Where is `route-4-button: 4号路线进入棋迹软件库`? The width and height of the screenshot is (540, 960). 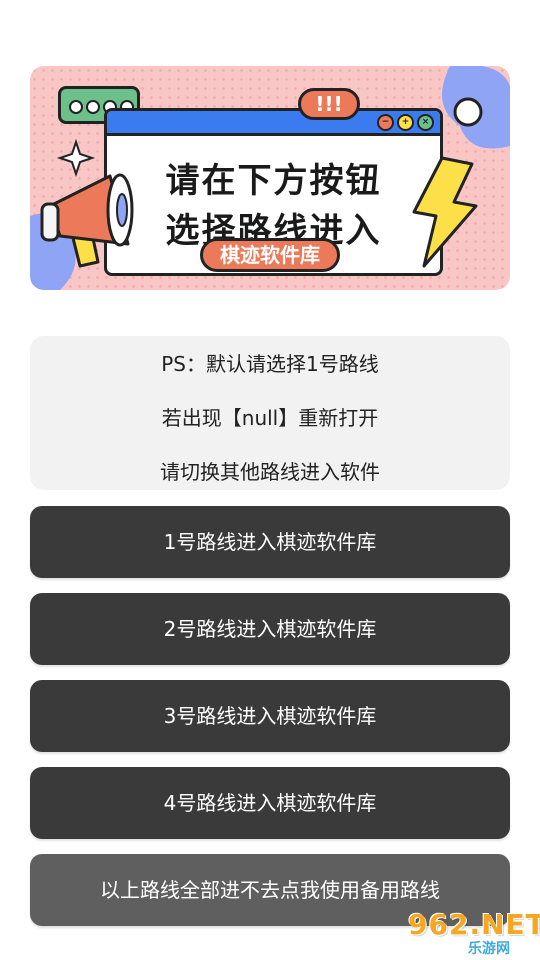 route-4-button: 4号路线进入棋迹软件库 is located at coordinates (270, 803).